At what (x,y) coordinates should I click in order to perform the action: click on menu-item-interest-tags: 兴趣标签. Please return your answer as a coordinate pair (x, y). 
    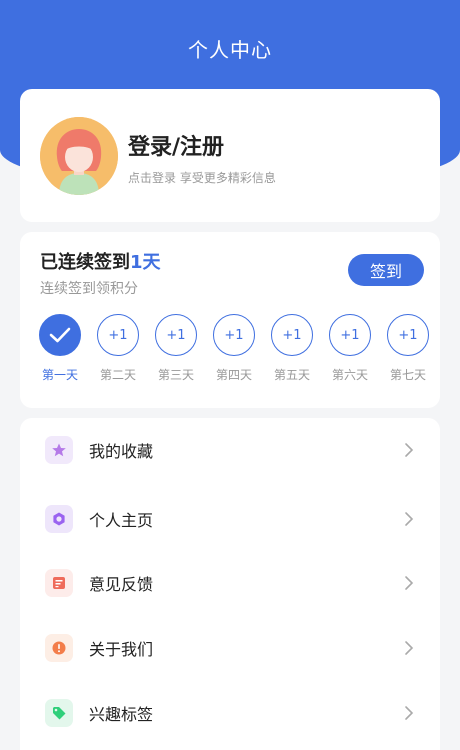
    Looking at the image, I should click on (230, 713).